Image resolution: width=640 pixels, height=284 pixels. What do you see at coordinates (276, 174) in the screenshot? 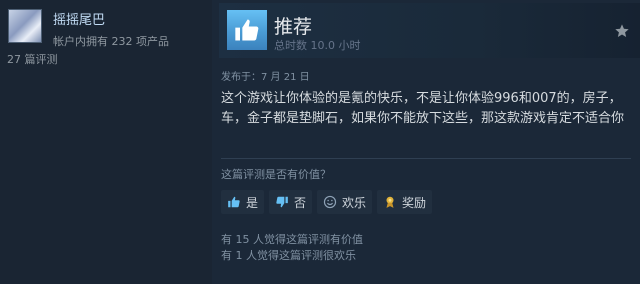
I see `helpful-question: 这篇评测是否有价值？` at bounding box center [276, 174].